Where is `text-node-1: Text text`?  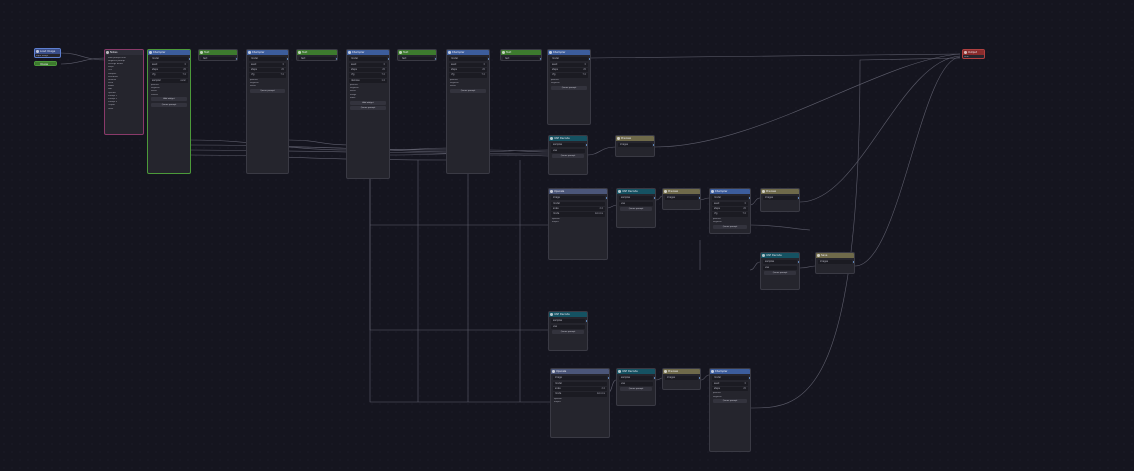 text-node-1: Text text is located at coordinates (218, 55).